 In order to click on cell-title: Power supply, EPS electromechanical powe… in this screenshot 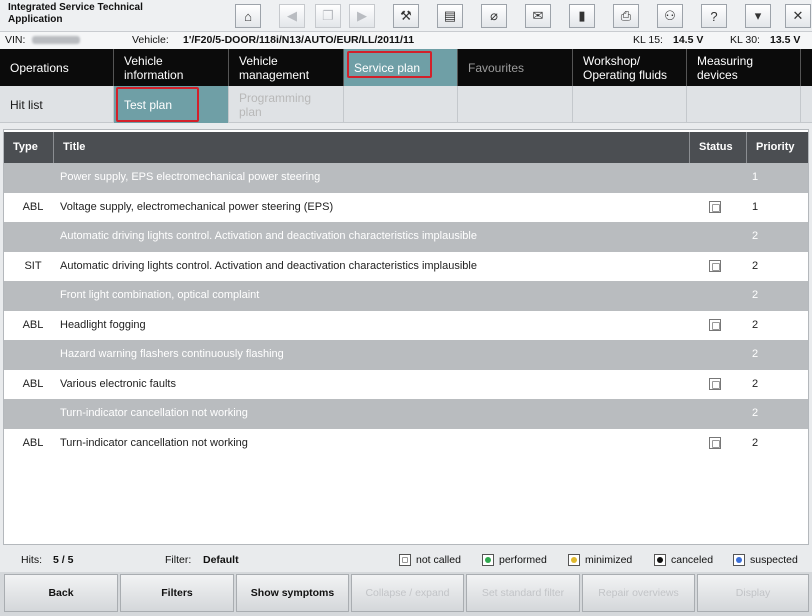, I will do `click(190, 177)`.